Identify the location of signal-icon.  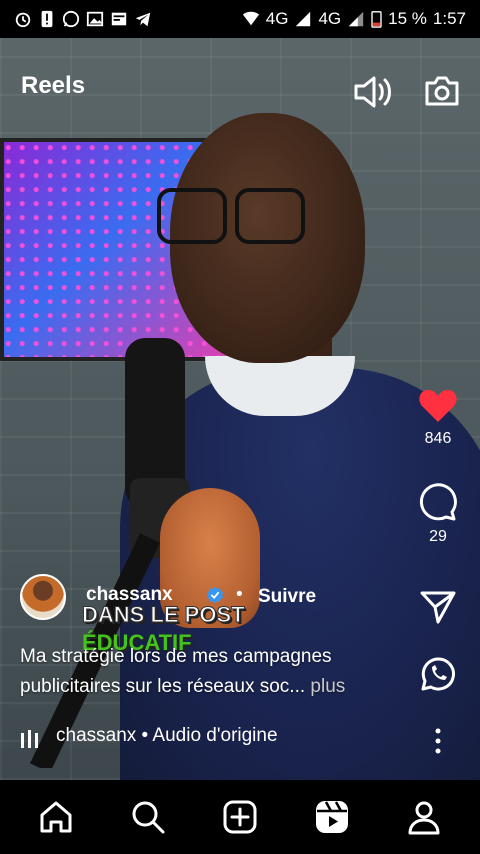
(303, 19).